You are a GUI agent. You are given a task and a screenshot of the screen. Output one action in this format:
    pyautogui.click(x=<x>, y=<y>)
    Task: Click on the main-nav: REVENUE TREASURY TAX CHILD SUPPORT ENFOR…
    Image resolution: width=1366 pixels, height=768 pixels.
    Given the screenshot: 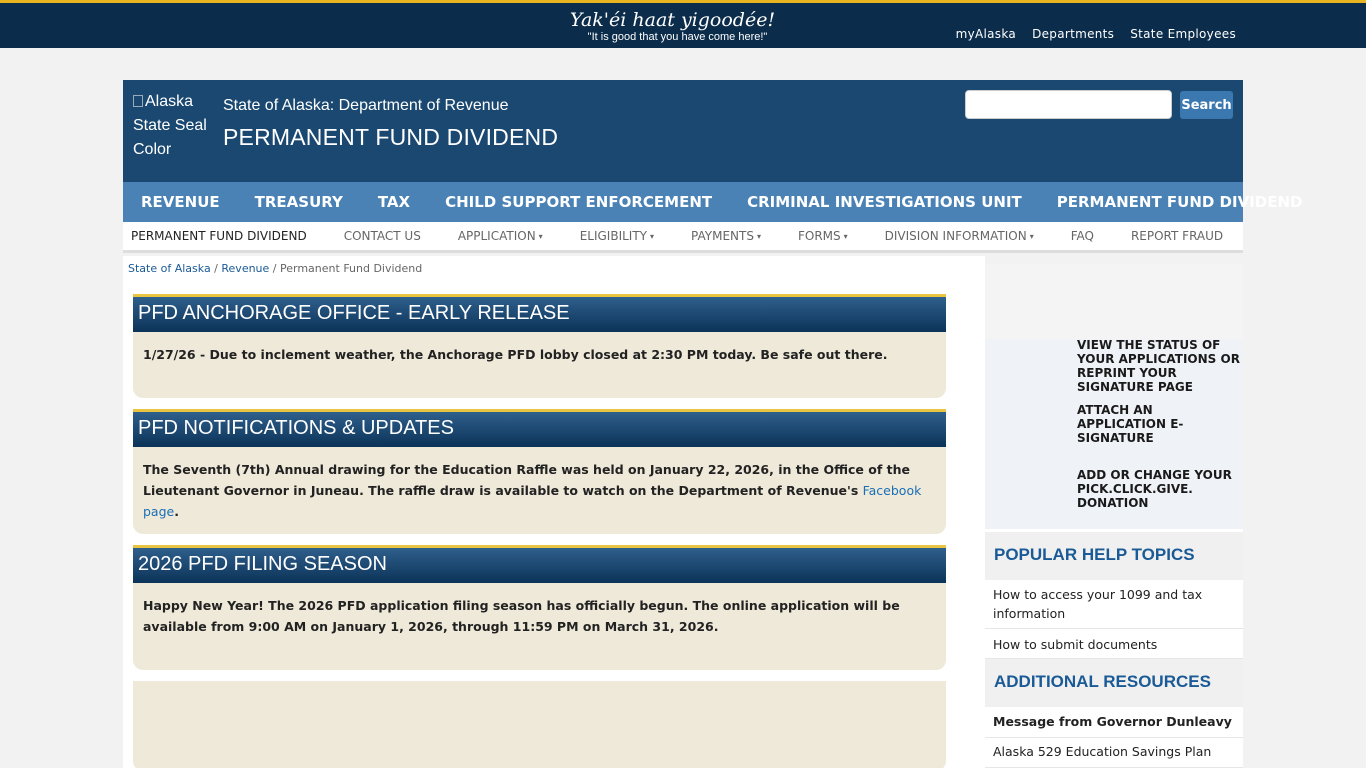 What is the action you would take?
    pyautogui.click(x=712, y=202)
    